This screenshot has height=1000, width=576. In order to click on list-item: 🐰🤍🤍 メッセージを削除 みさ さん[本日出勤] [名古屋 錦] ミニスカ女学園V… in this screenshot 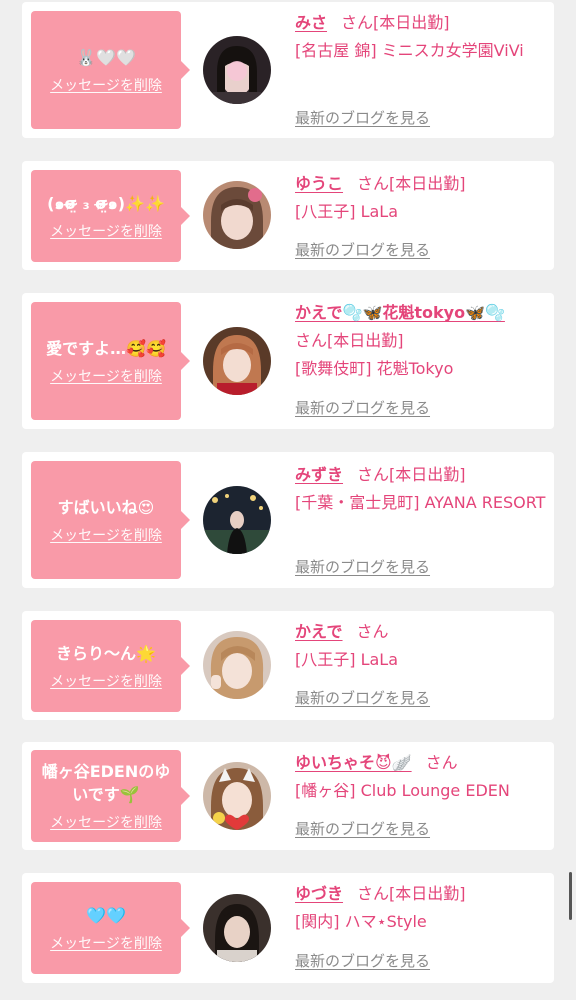, I will do `click(288, 70)`.